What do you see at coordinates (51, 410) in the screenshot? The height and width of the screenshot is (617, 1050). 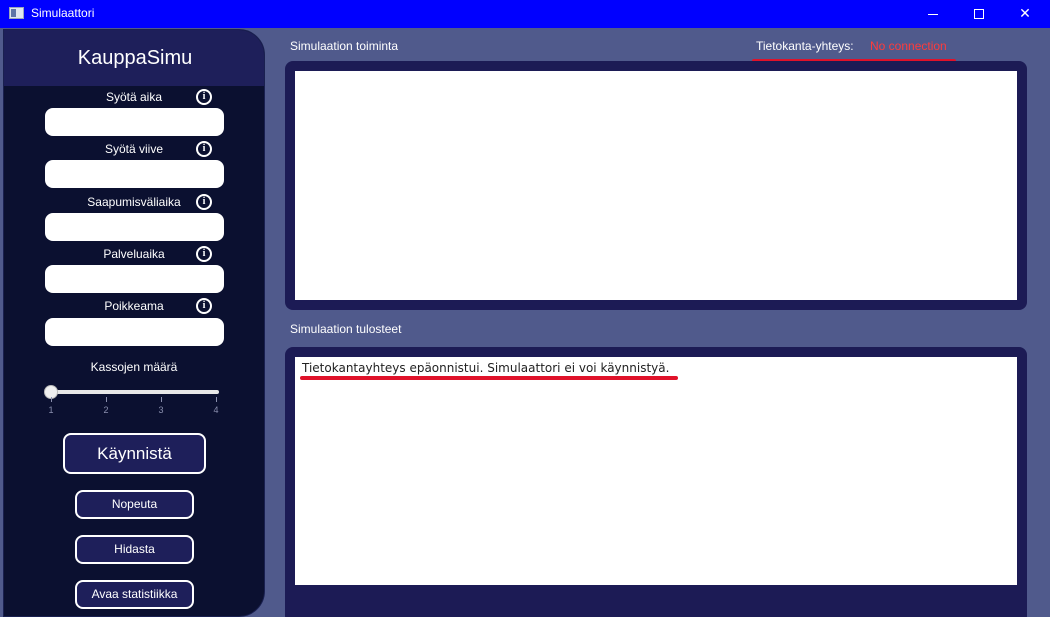 I see `slider-tick-label: 1` at bounding box center [51, 410].